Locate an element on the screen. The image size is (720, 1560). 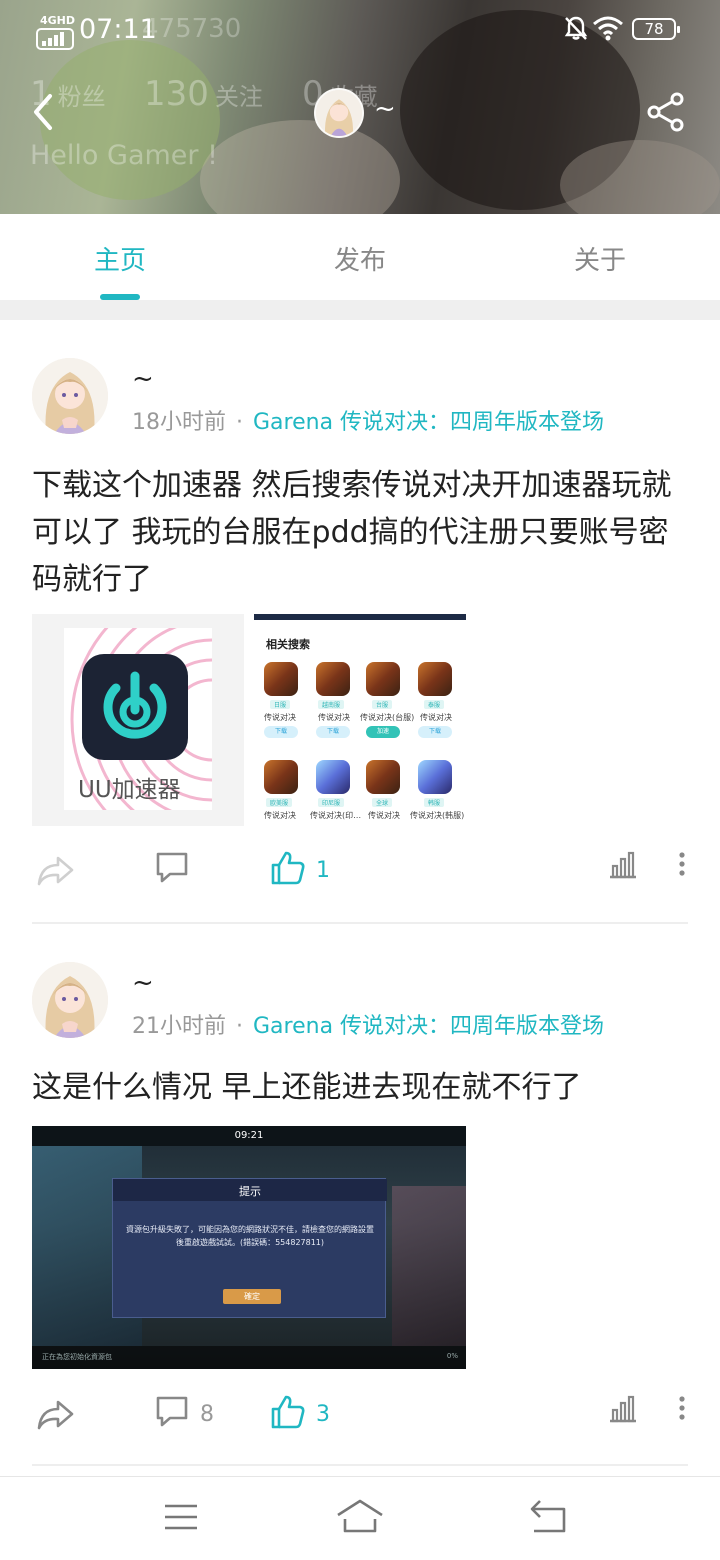
header-username: ~ is located at coordinates (385, 109).